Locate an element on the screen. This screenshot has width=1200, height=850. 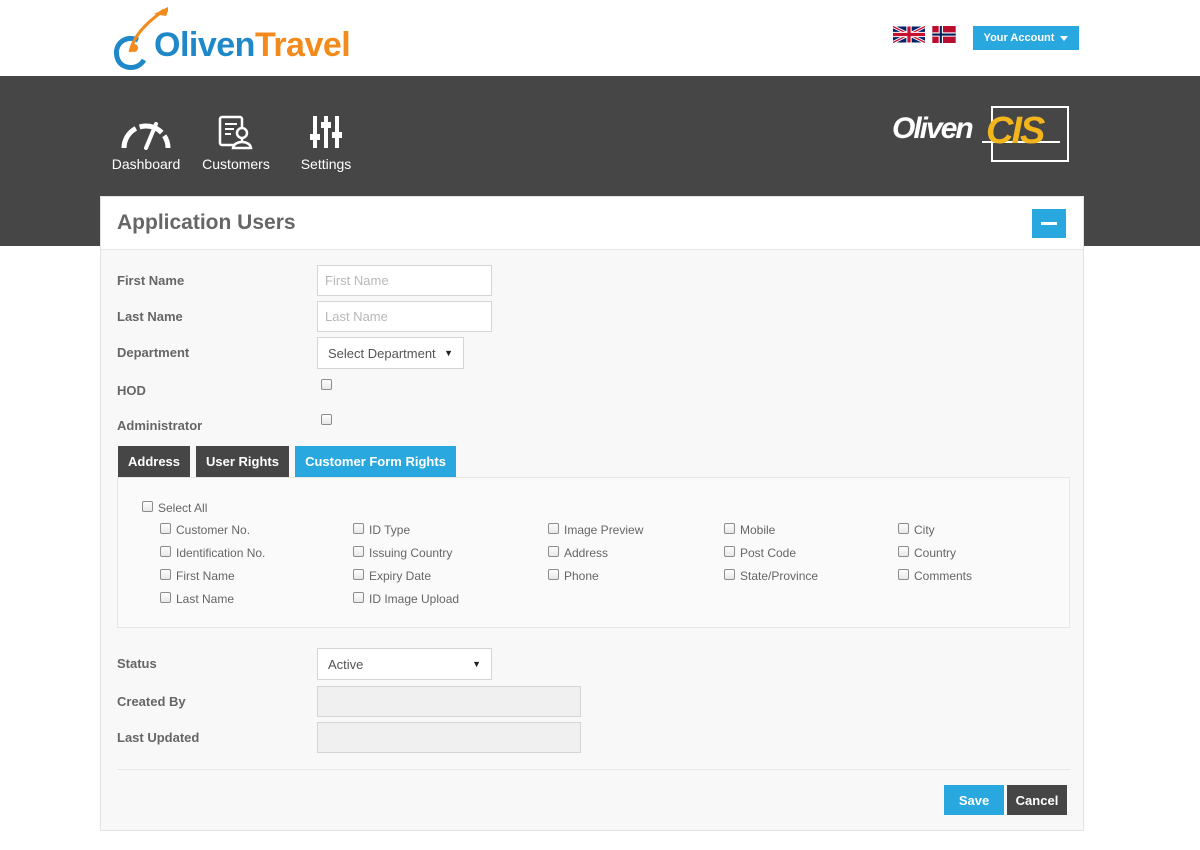
right-option: Image Preview is located at coordinates (595, 530).